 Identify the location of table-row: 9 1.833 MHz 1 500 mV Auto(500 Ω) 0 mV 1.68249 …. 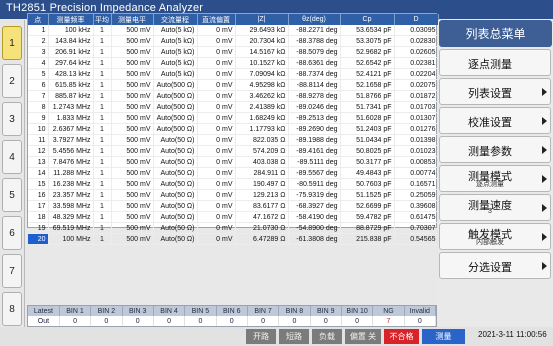
(233, 118).